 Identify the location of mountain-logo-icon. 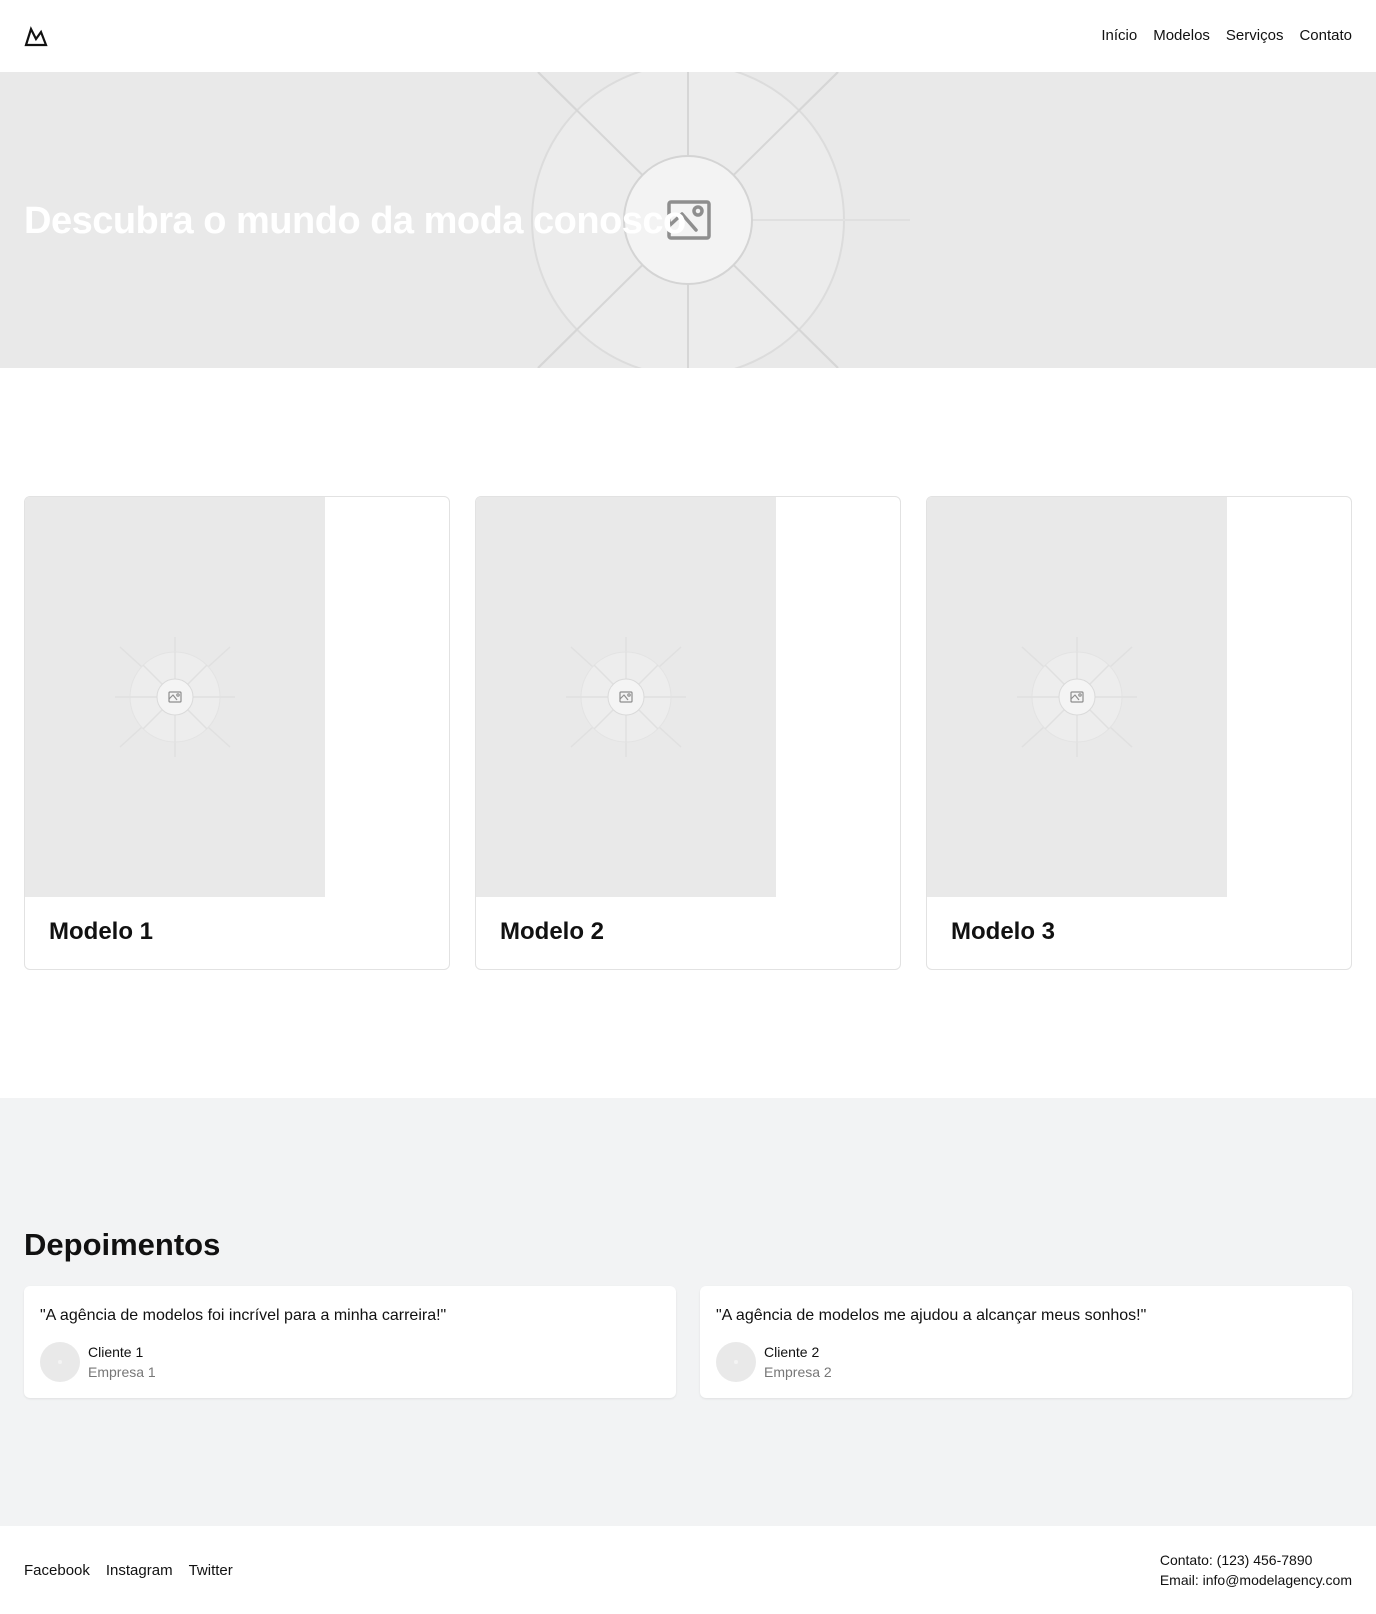
(36, 36).